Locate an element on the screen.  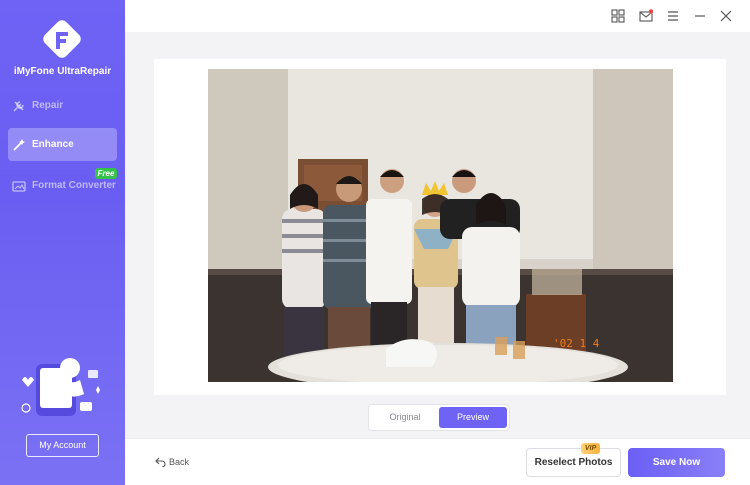
back-arrow-icon is located at coordinates (160, 462).